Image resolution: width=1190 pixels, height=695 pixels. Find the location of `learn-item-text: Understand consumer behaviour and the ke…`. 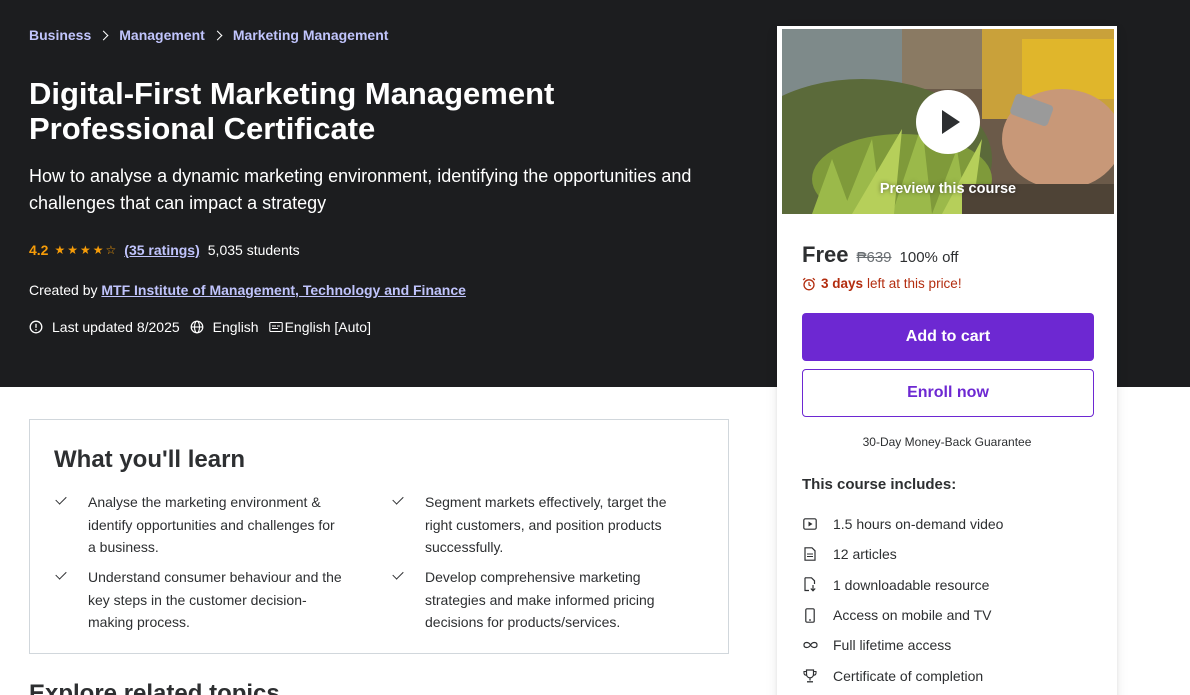

learn-item-text: Understand consumer behaviour and the ke… is located at coordinates (215, 599).